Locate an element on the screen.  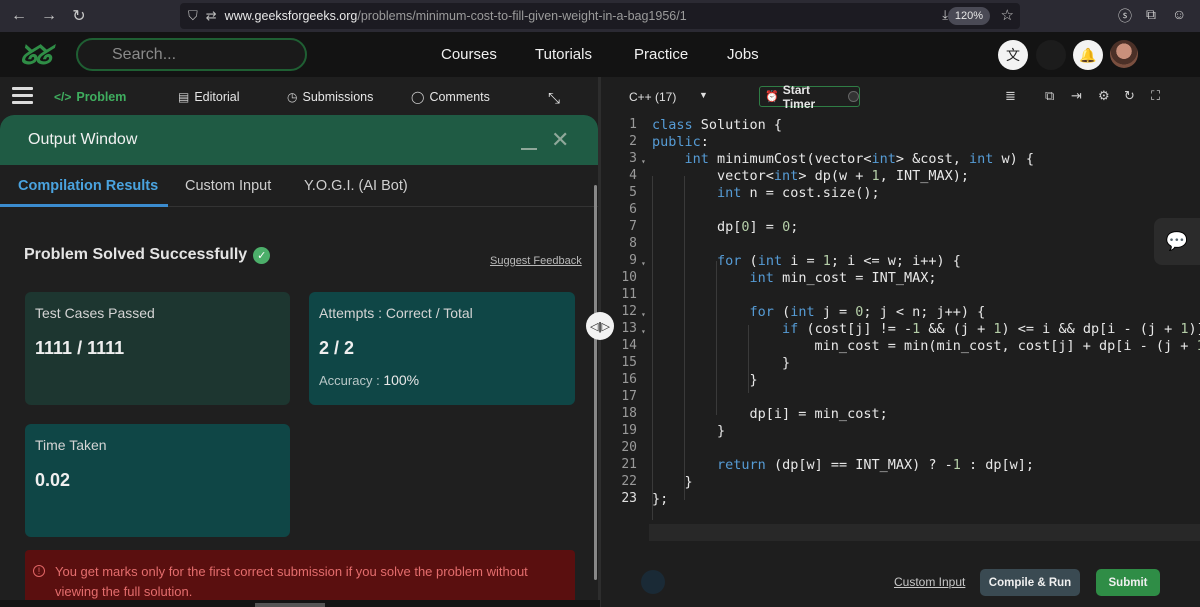
close-icon: ✕ is located at coordinates (560, 140).